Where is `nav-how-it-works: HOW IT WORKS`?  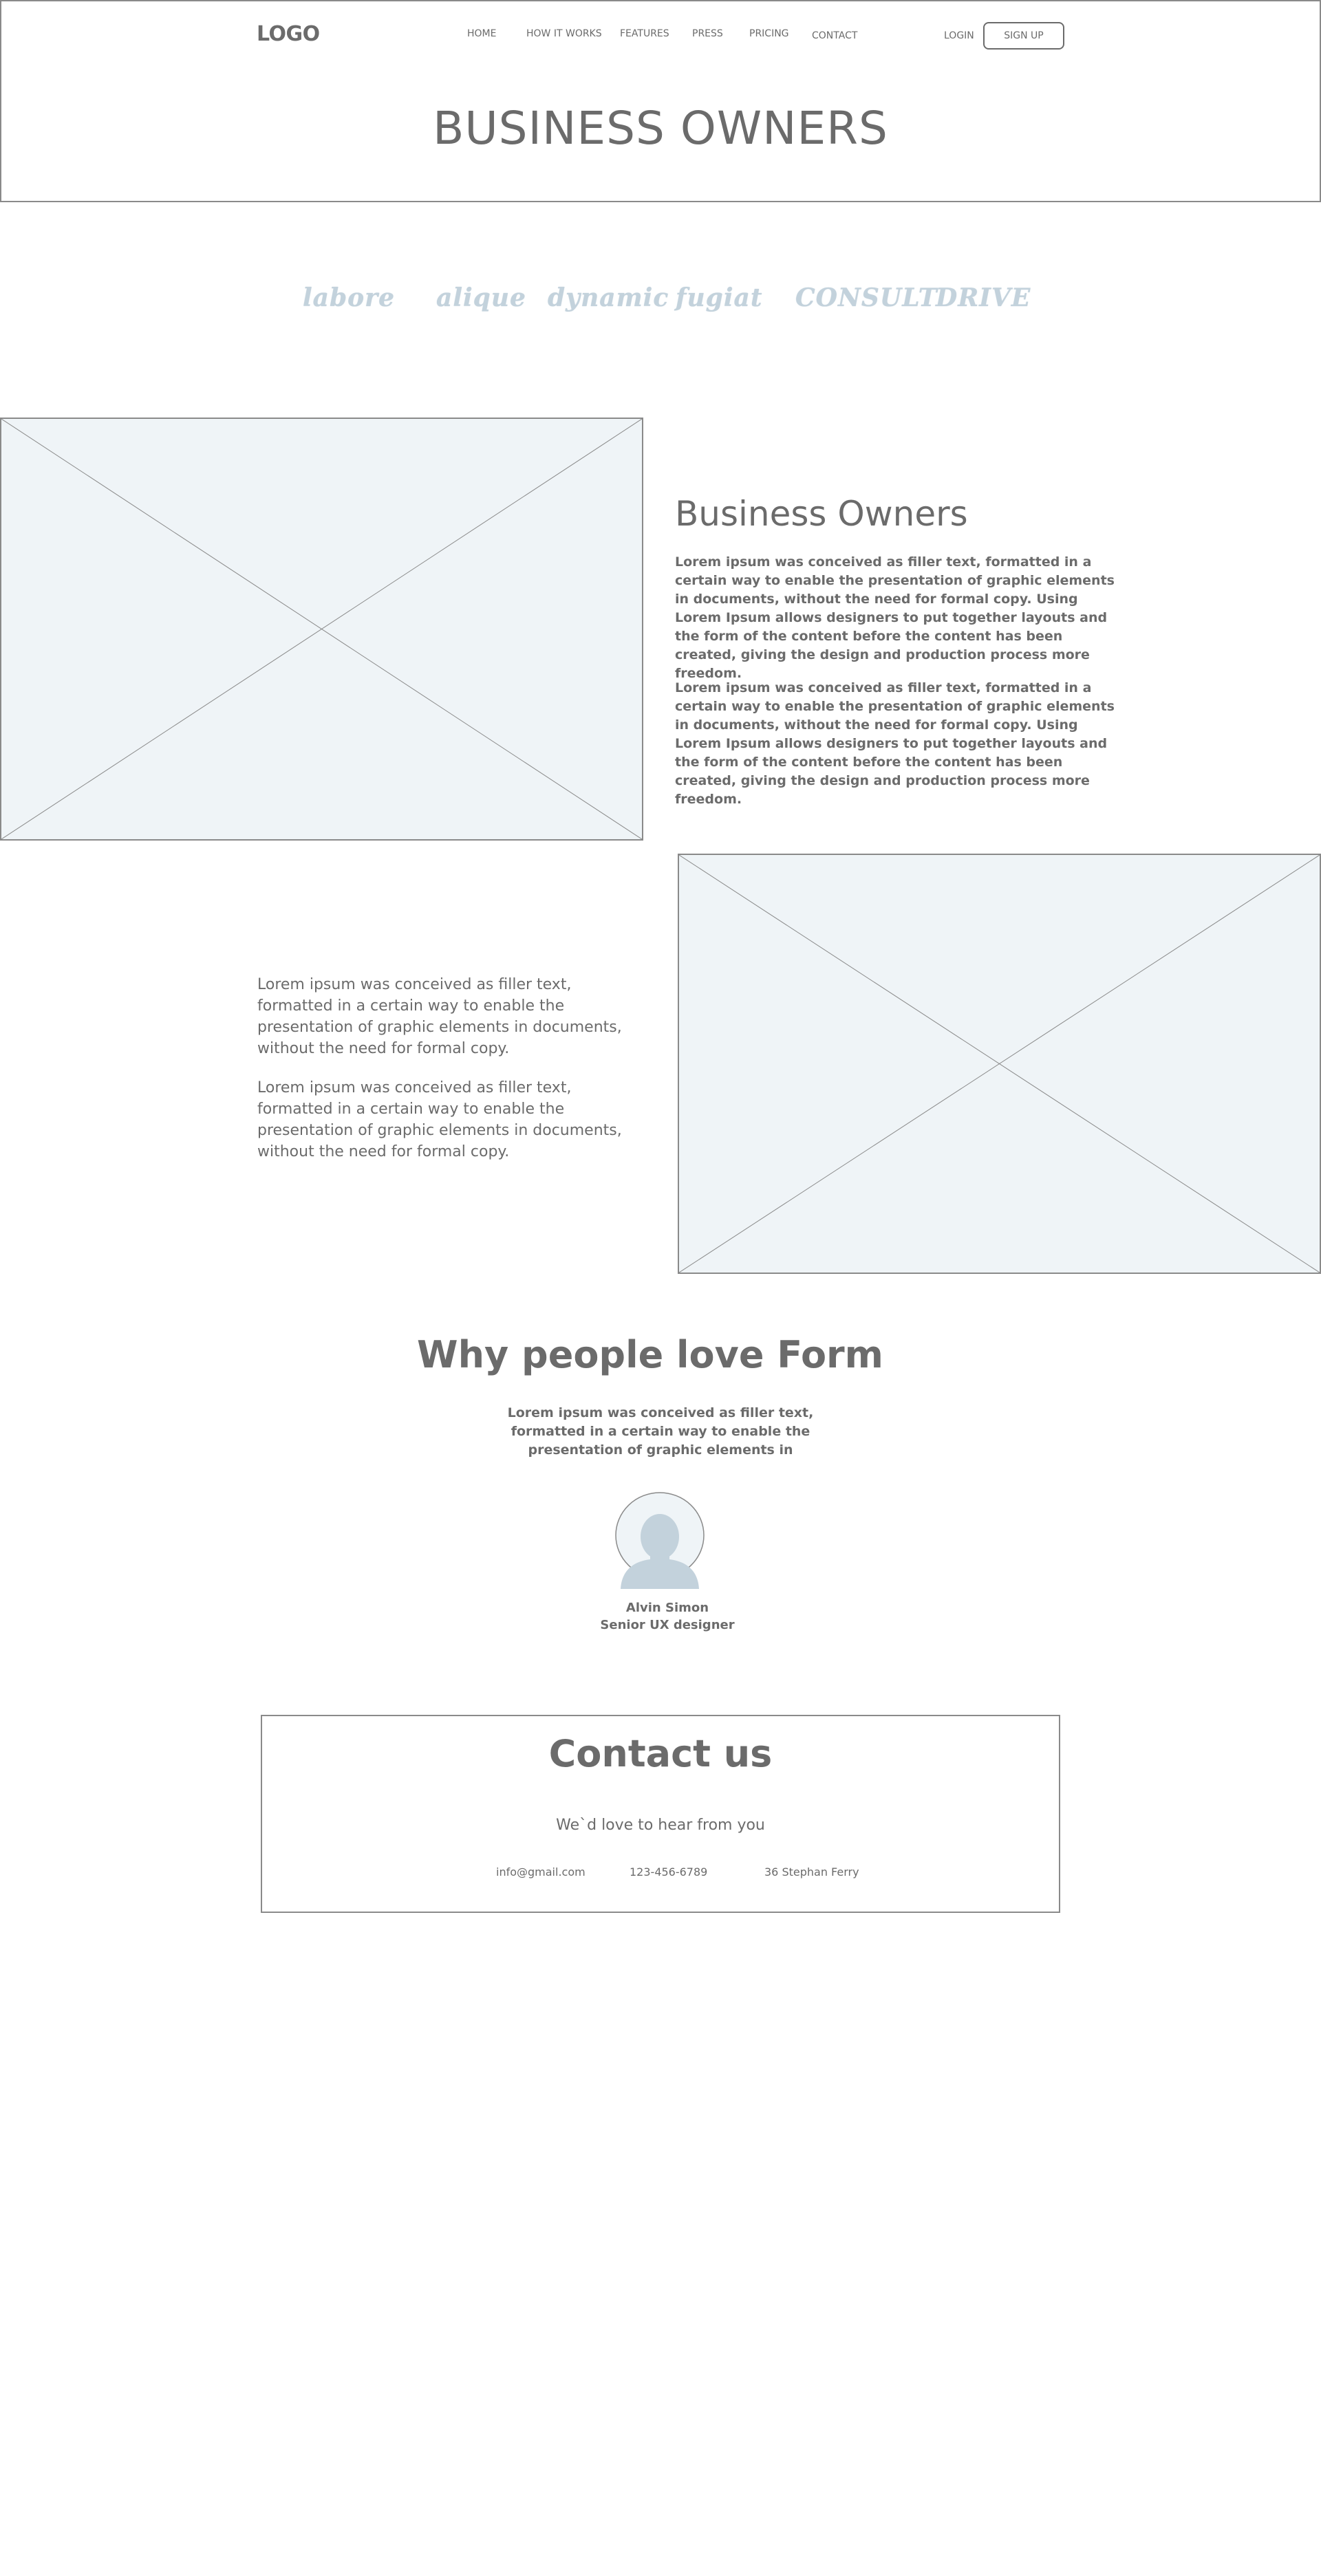 nav-how-it-works: HOW IT WORKS is located at coordinates (564, 33).